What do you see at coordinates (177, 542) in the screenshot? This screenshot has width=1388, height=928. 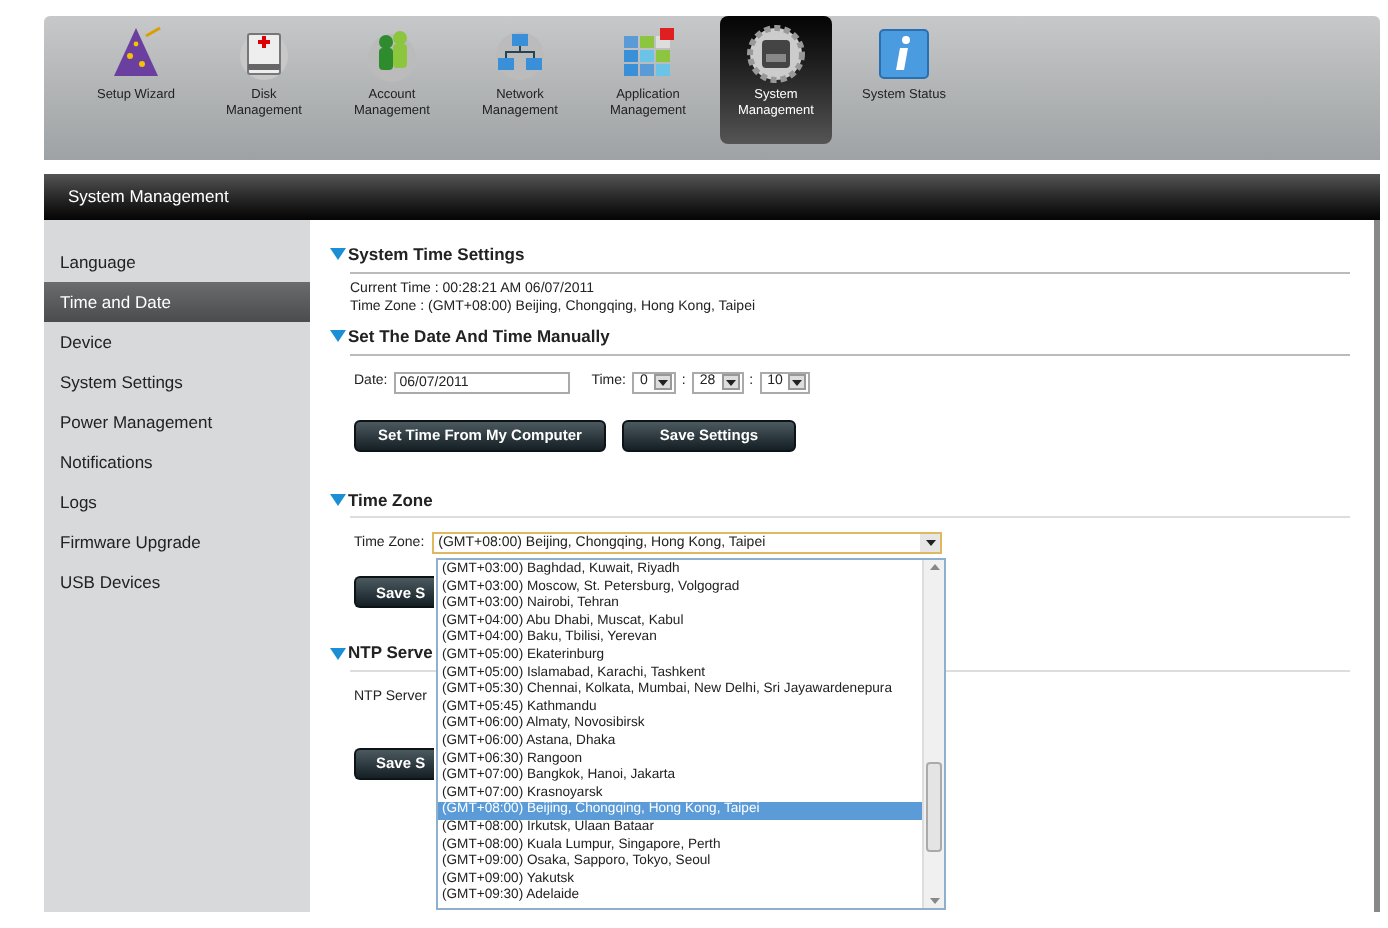 I see `sidebar-item: Firmware Upgrade` at bounding box center [177, 542].